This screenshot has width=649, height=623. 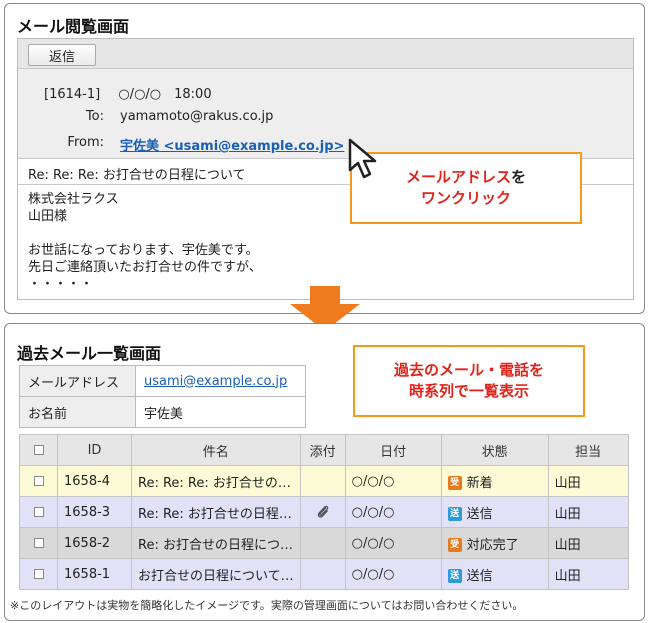 I want to click on name-info-row: お名前 宇佐美, so click(x=162, y=412).